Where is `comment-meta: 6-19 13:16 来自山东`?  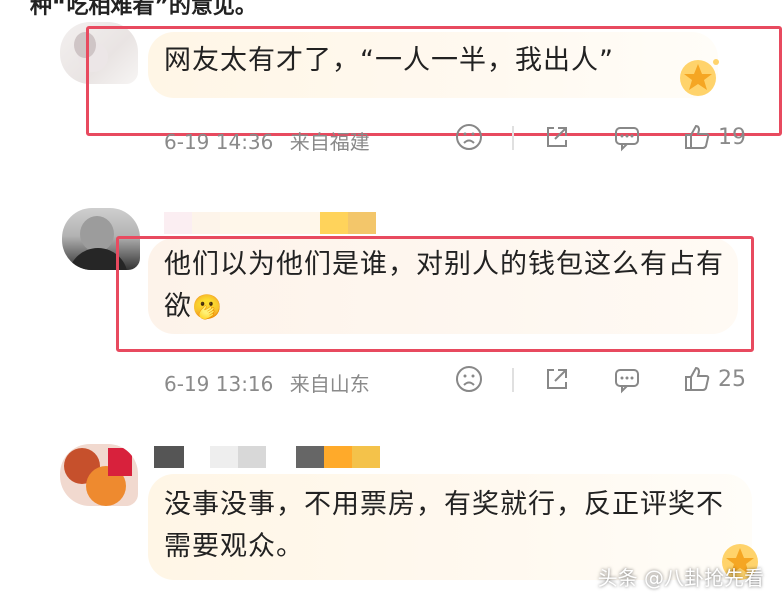
comment-meta: 6-19 13:16 来自山东 is located at coordinates (267, 382).